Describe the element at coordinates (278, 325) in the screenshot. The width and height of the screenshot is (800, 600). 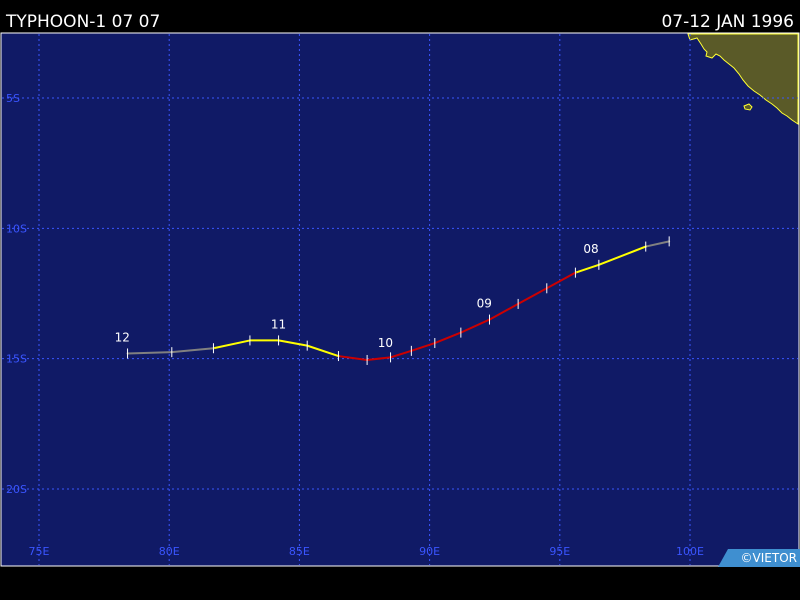
I see `day-label: 11` at that location.